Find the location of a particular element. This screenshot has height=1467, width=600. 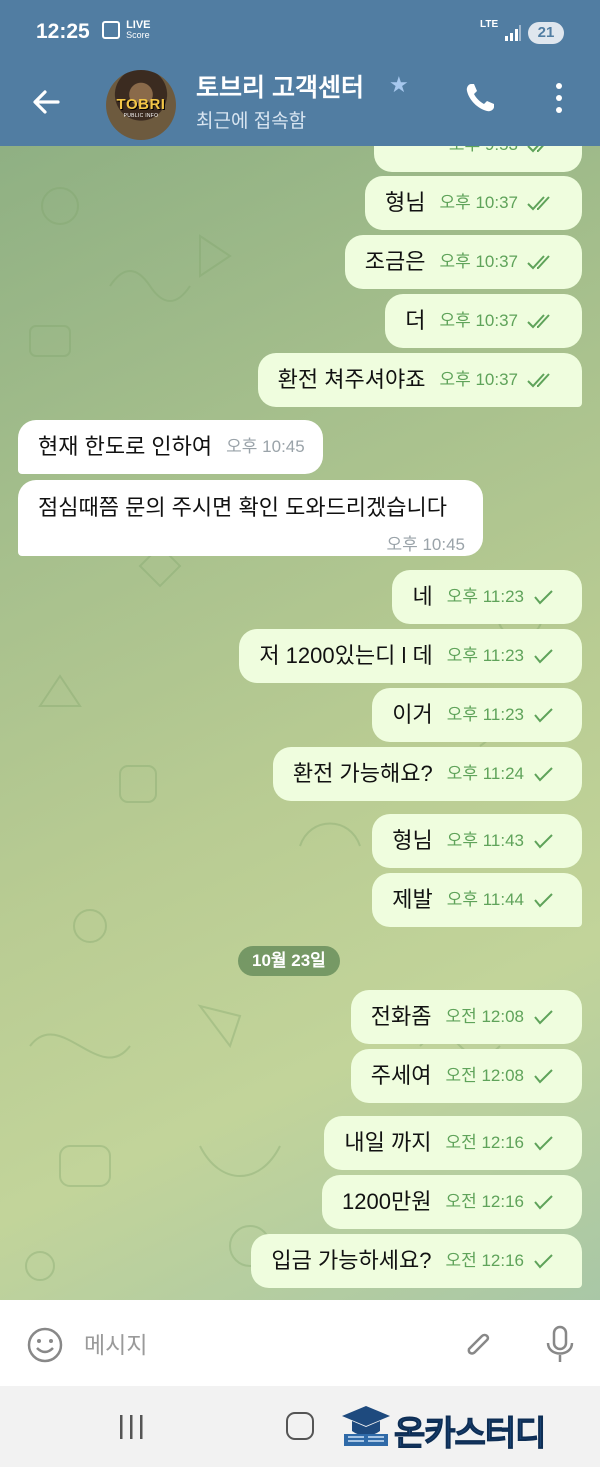

message-text: 제발 is located at coordinates (412, 899).